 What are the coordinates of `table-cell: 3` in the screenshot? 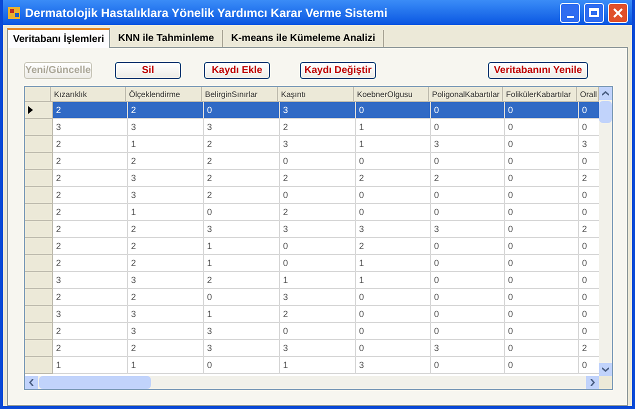 It's located at (393, 365).